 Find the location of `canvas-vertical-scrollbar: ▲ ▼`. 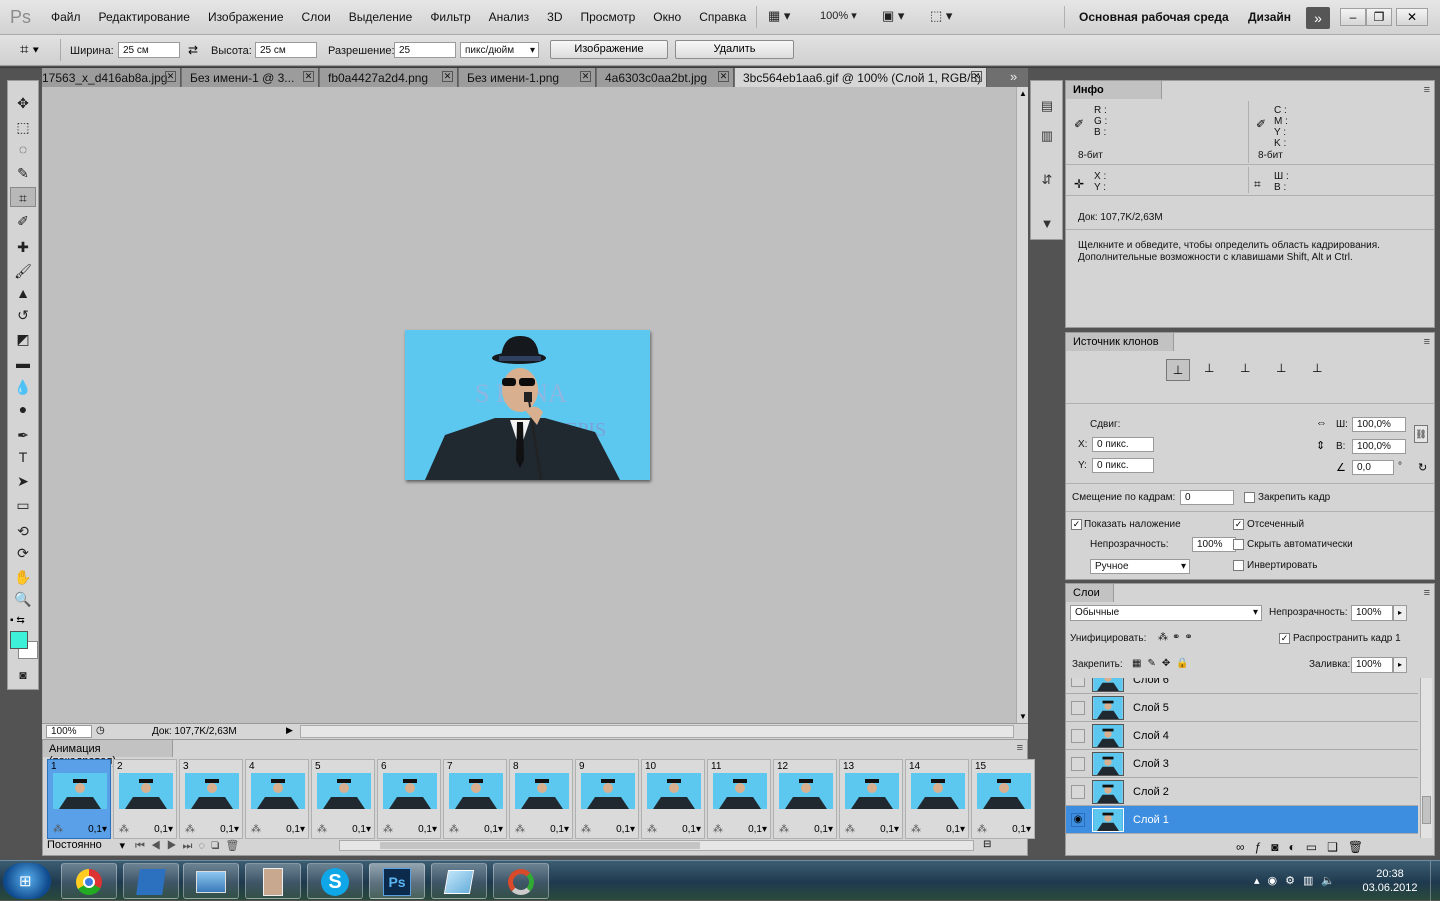

canvas-vertical-scrollbar: ▲ ▼ is located at coordinates (1022, 405).